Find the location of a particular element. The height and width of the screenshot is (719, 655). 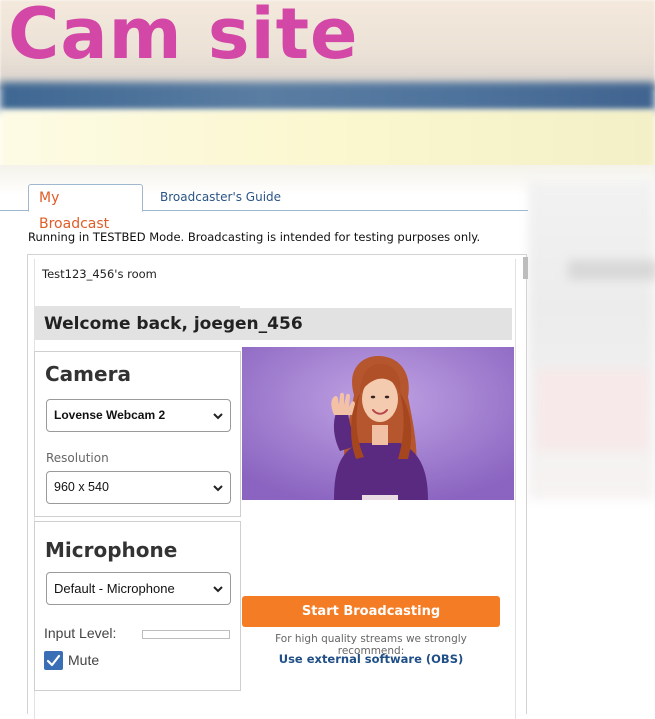

mute-label: Mute is located at coordinates (83, 660).